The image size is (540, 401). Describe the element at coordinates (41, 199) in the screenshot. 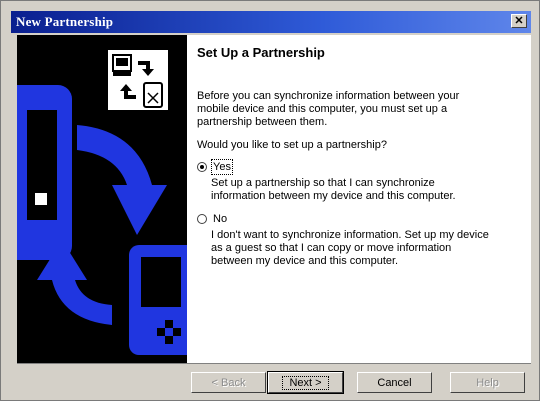

I see `laptop-light-shape` at that location.